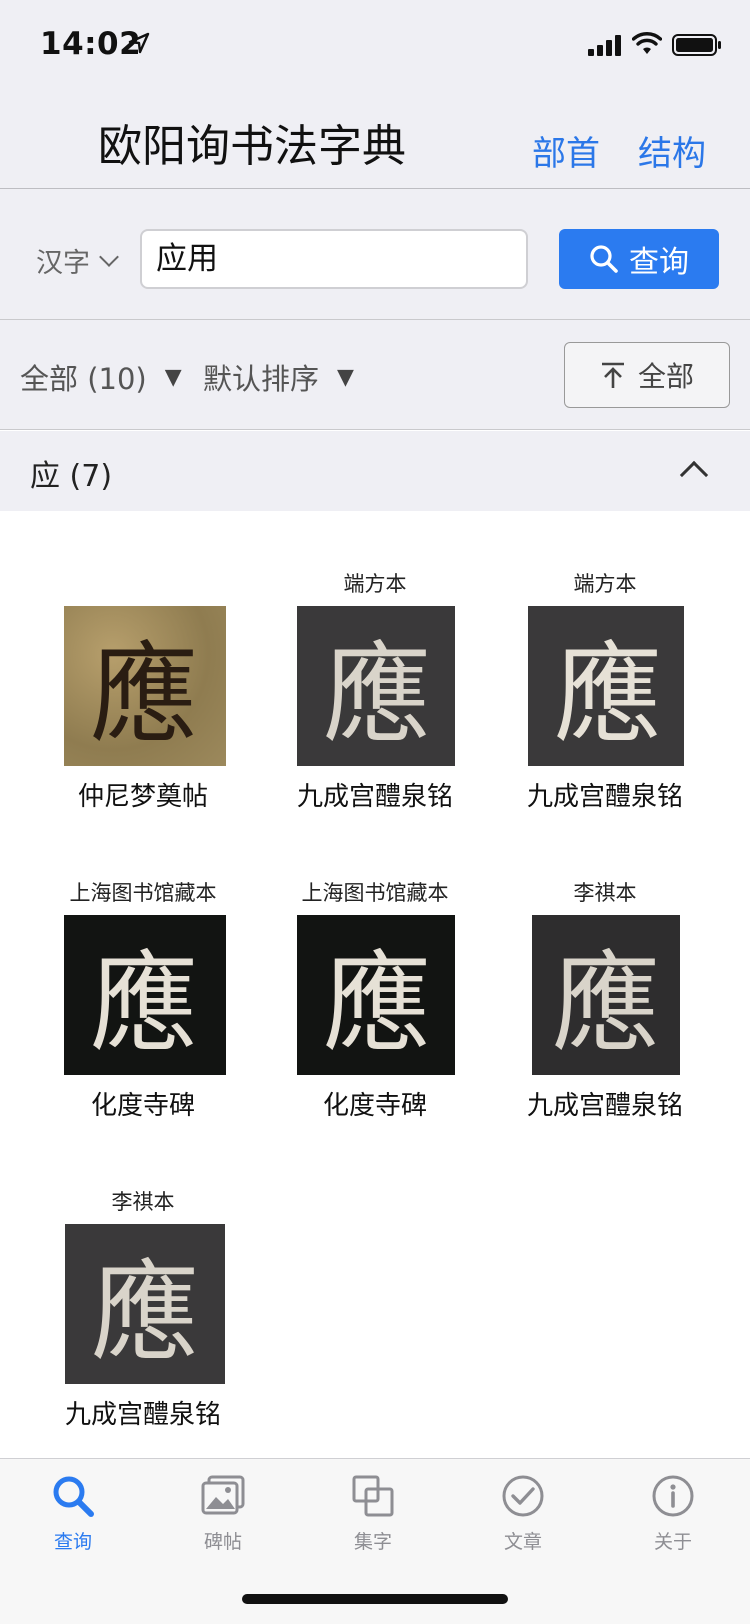 The width and height of the screenshot is (750, 1624). I want to click on tab-rubbings: 碑帖, so click(223, 1513).